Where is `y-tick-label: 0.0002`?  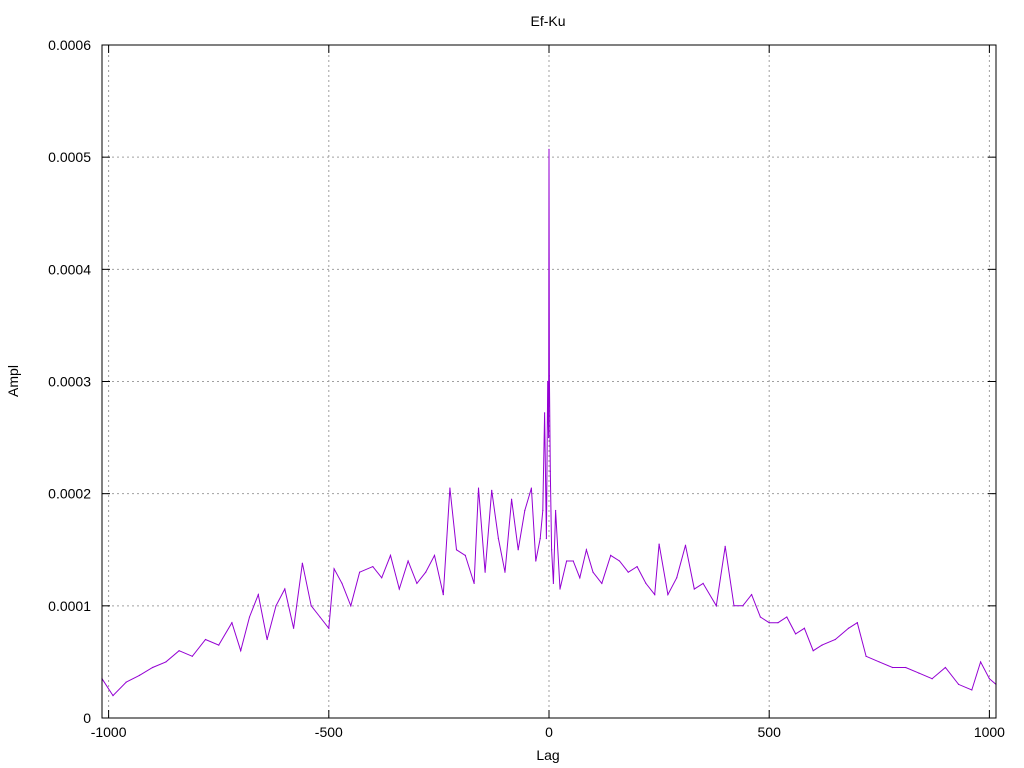 y-tick-label: 0.0002 is located at coordinates (69, 494).